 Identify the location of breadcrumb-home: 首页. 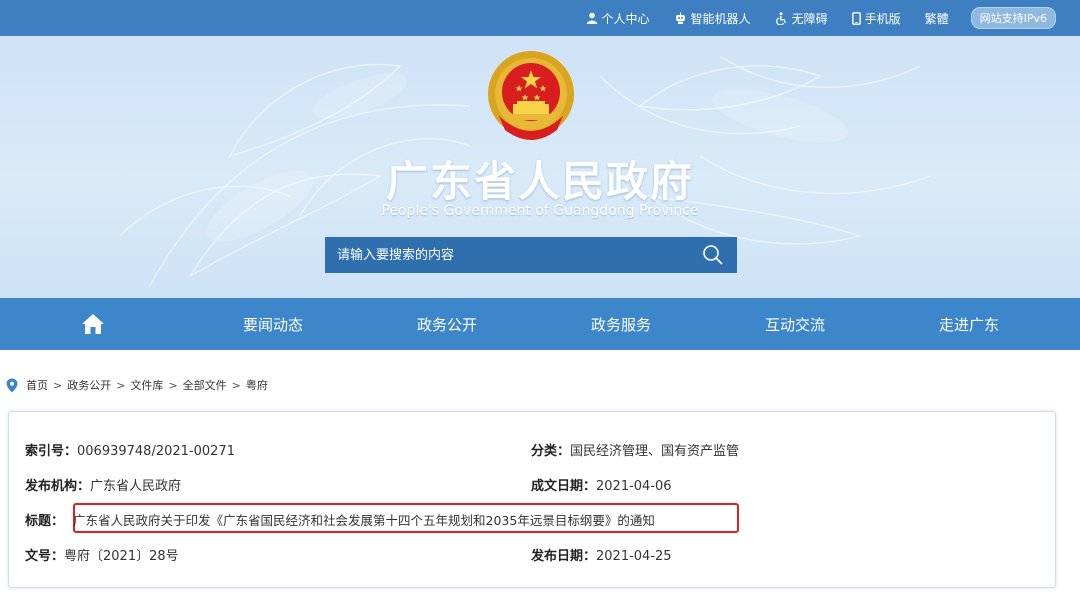
(37, 385).